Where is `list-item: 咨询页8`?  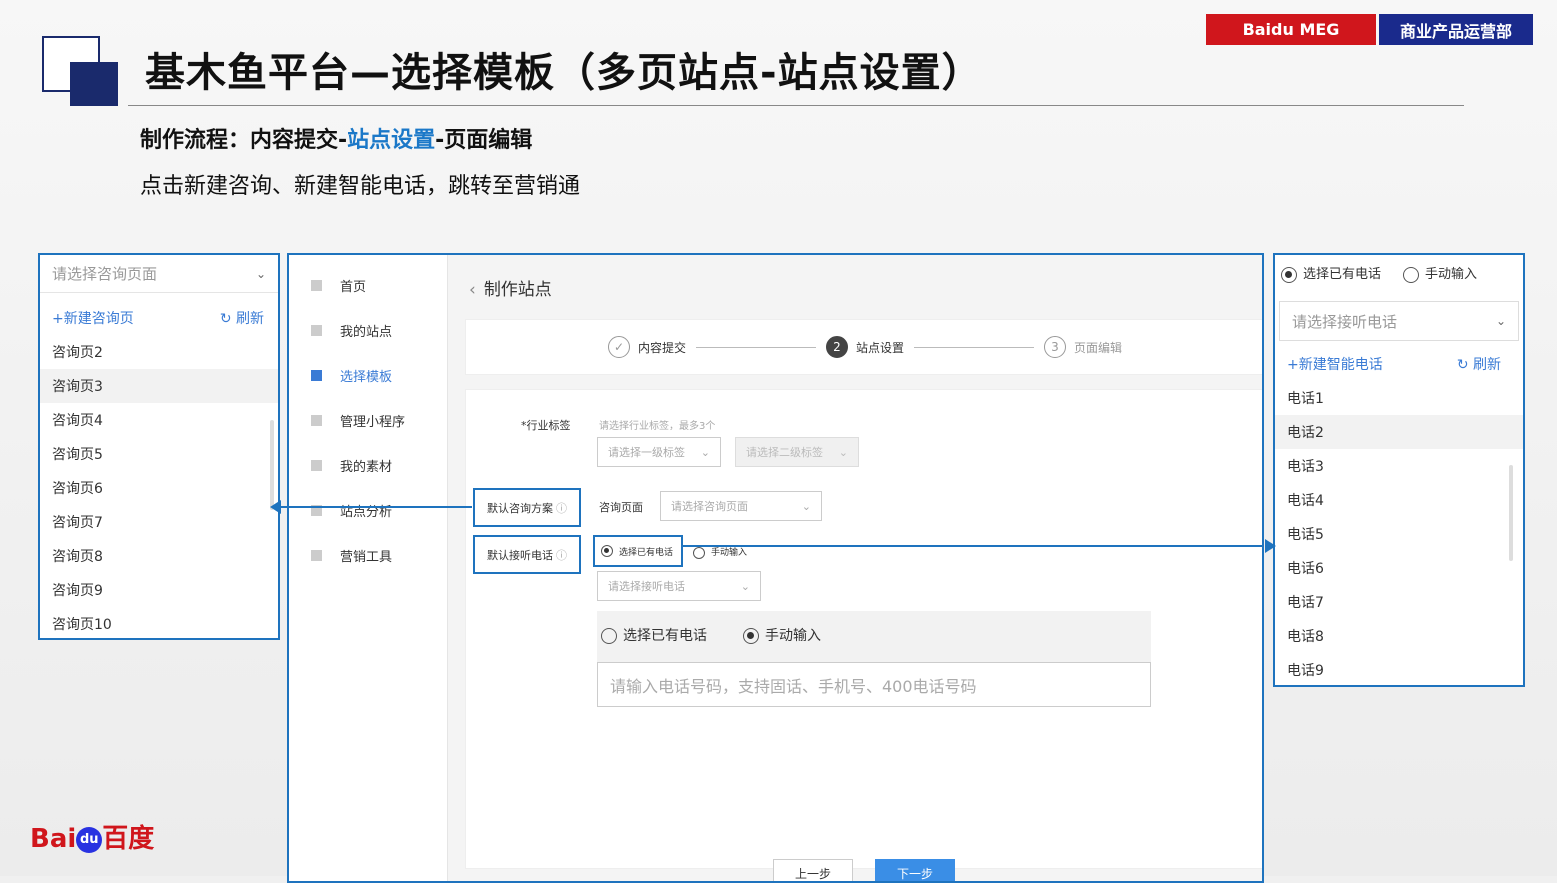 list-item: 咨询页8 is located at coordinates (159, 556).